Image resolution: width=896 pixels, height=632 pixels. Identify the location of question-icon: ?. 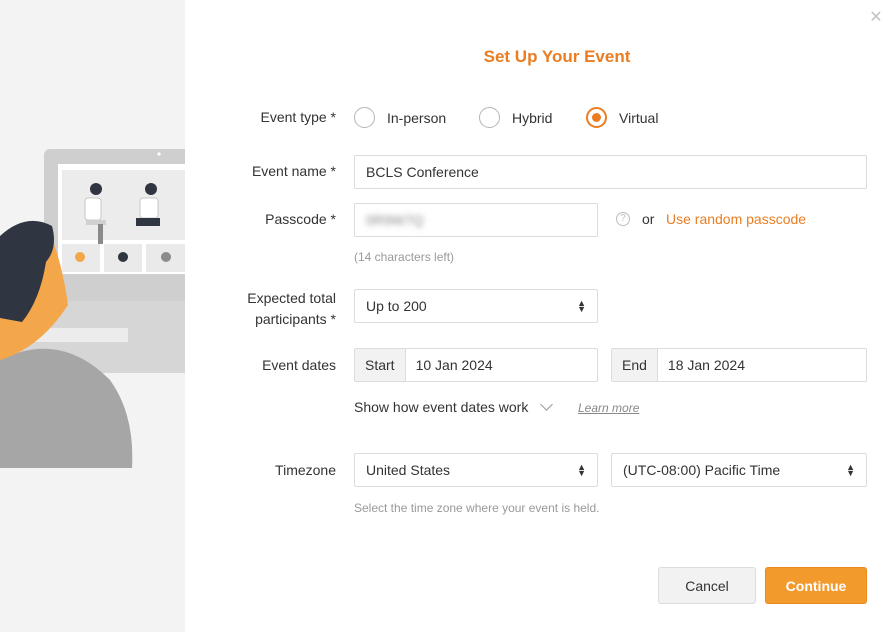
(623, 219).